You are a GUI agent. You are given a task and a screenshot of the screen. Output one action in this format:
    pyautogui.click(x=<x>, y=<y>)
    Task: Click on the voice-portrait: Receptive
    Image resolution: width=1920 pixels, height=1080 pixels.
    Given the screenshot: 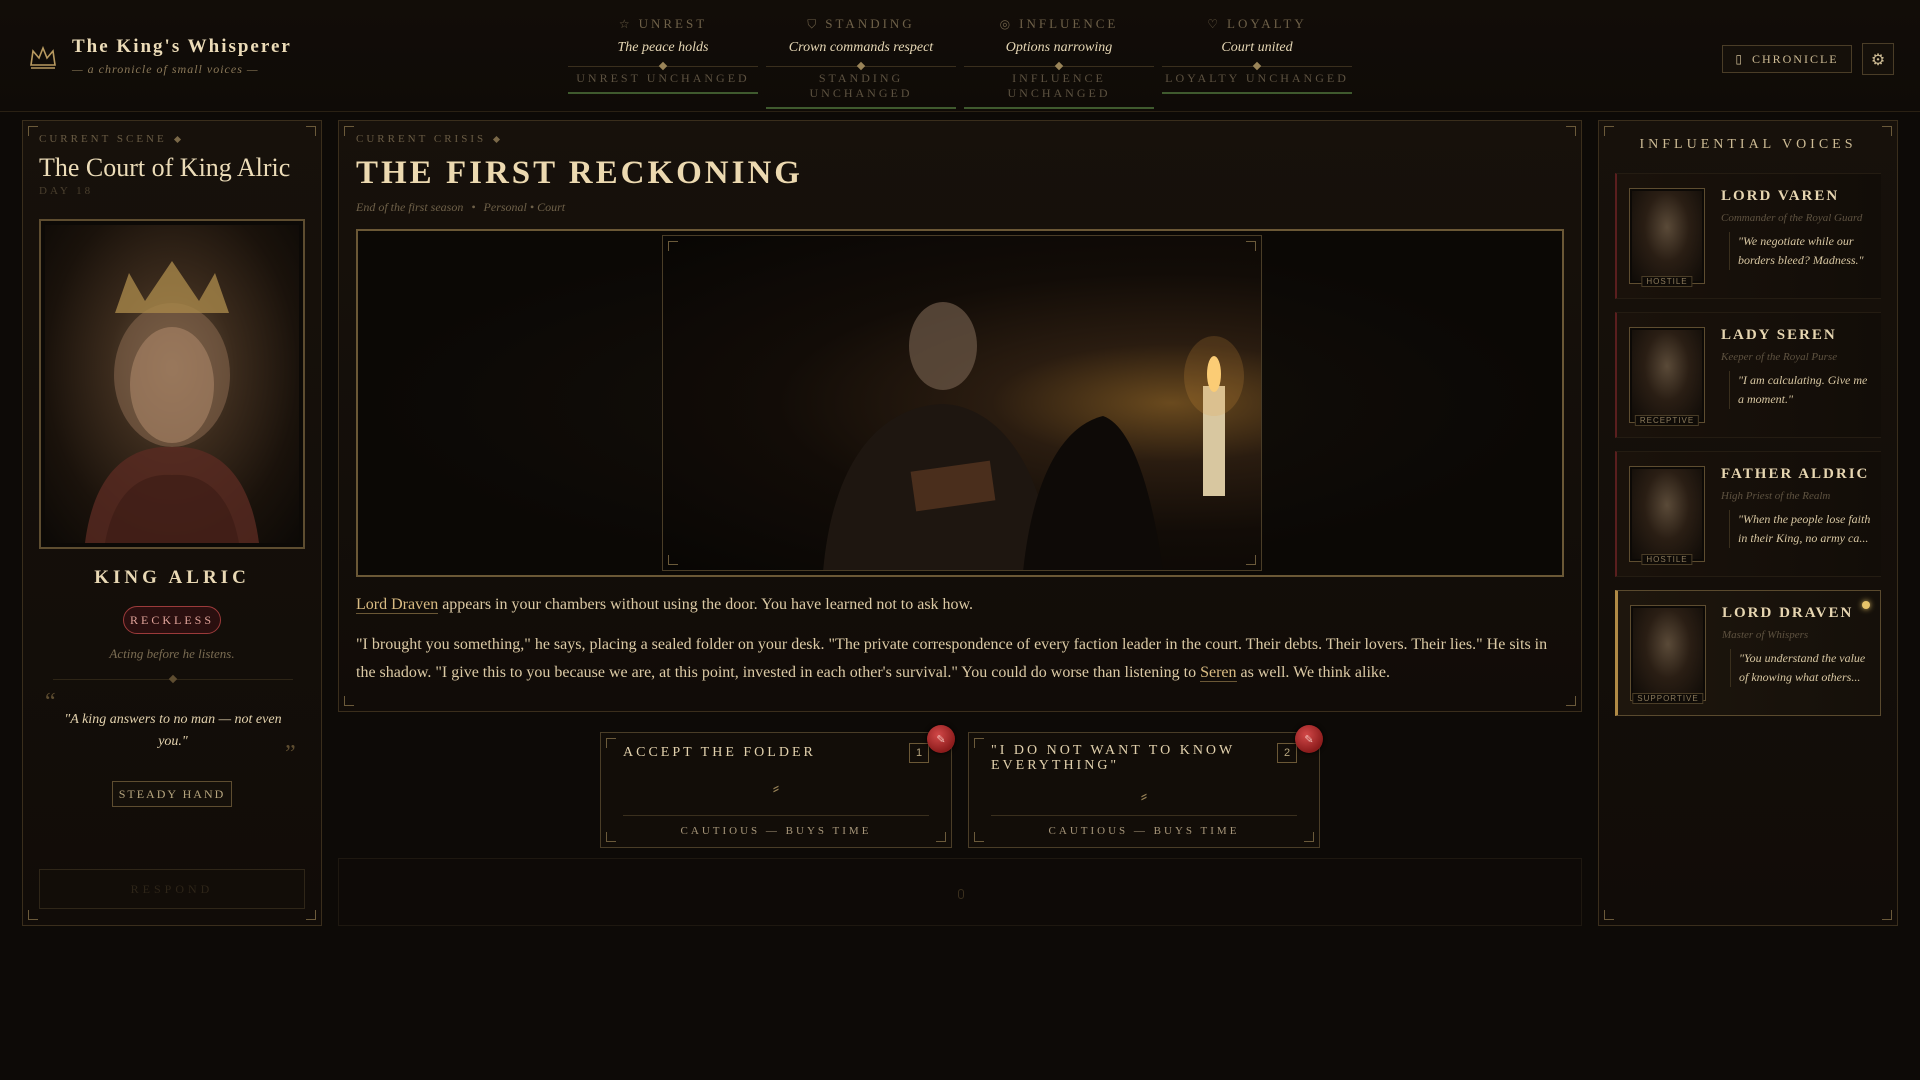 What is the action you would take?
    pyautogui.click(x=1667, y=376)
    